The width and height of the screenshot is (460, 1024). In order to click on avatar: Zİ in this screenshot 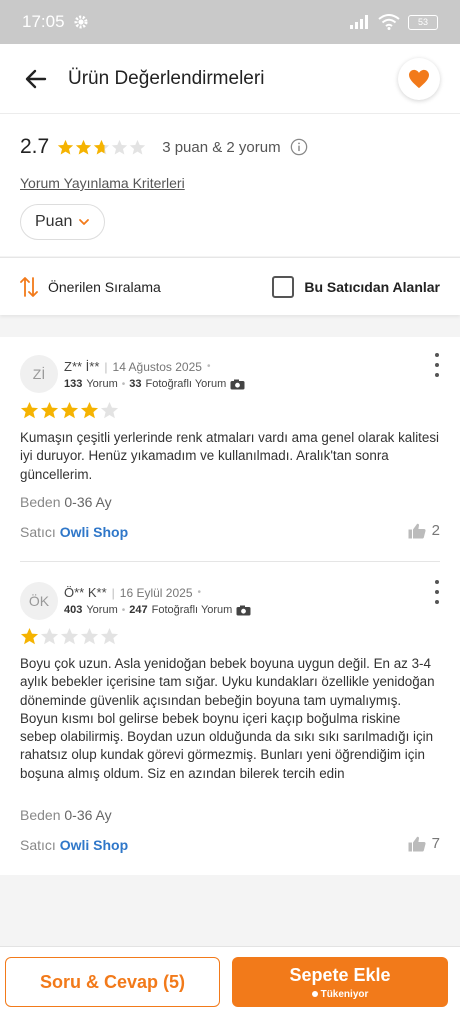, I will do `click(39, 374)`.